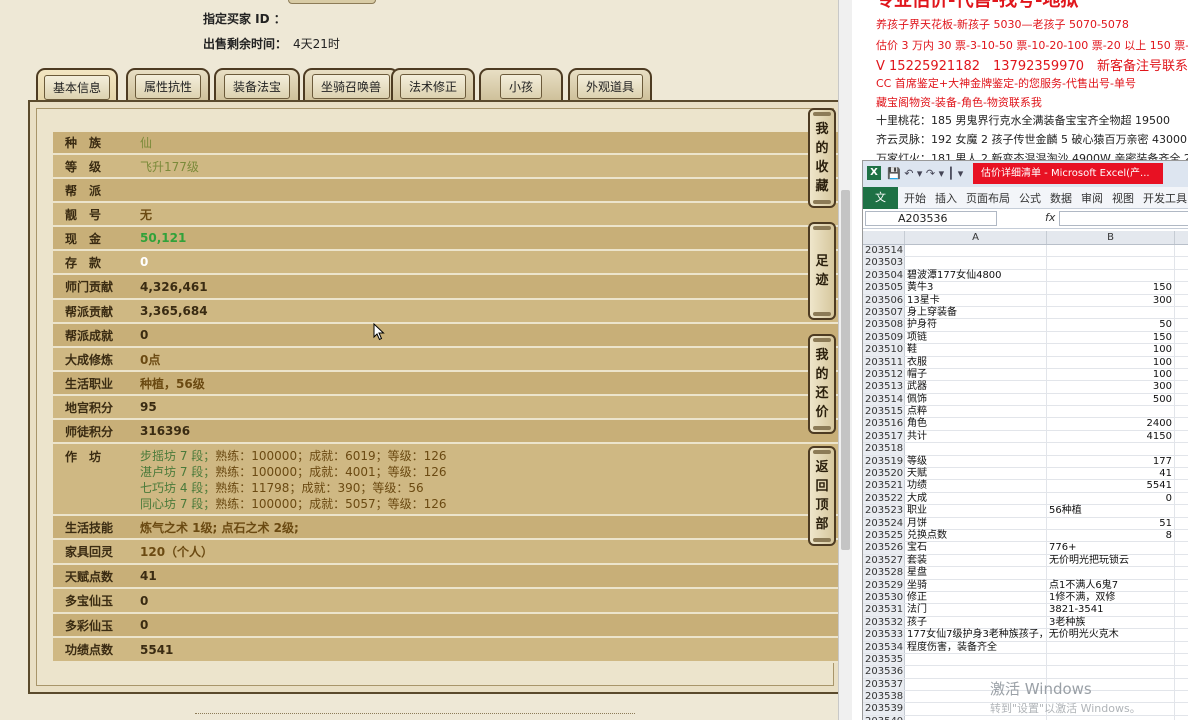 The height and width of the screenshot is (720, 1188). What do you see at coordinates (845, 370) in the screenshot?
I see `scrollbar-thumb` at bounding box center [845, 370].